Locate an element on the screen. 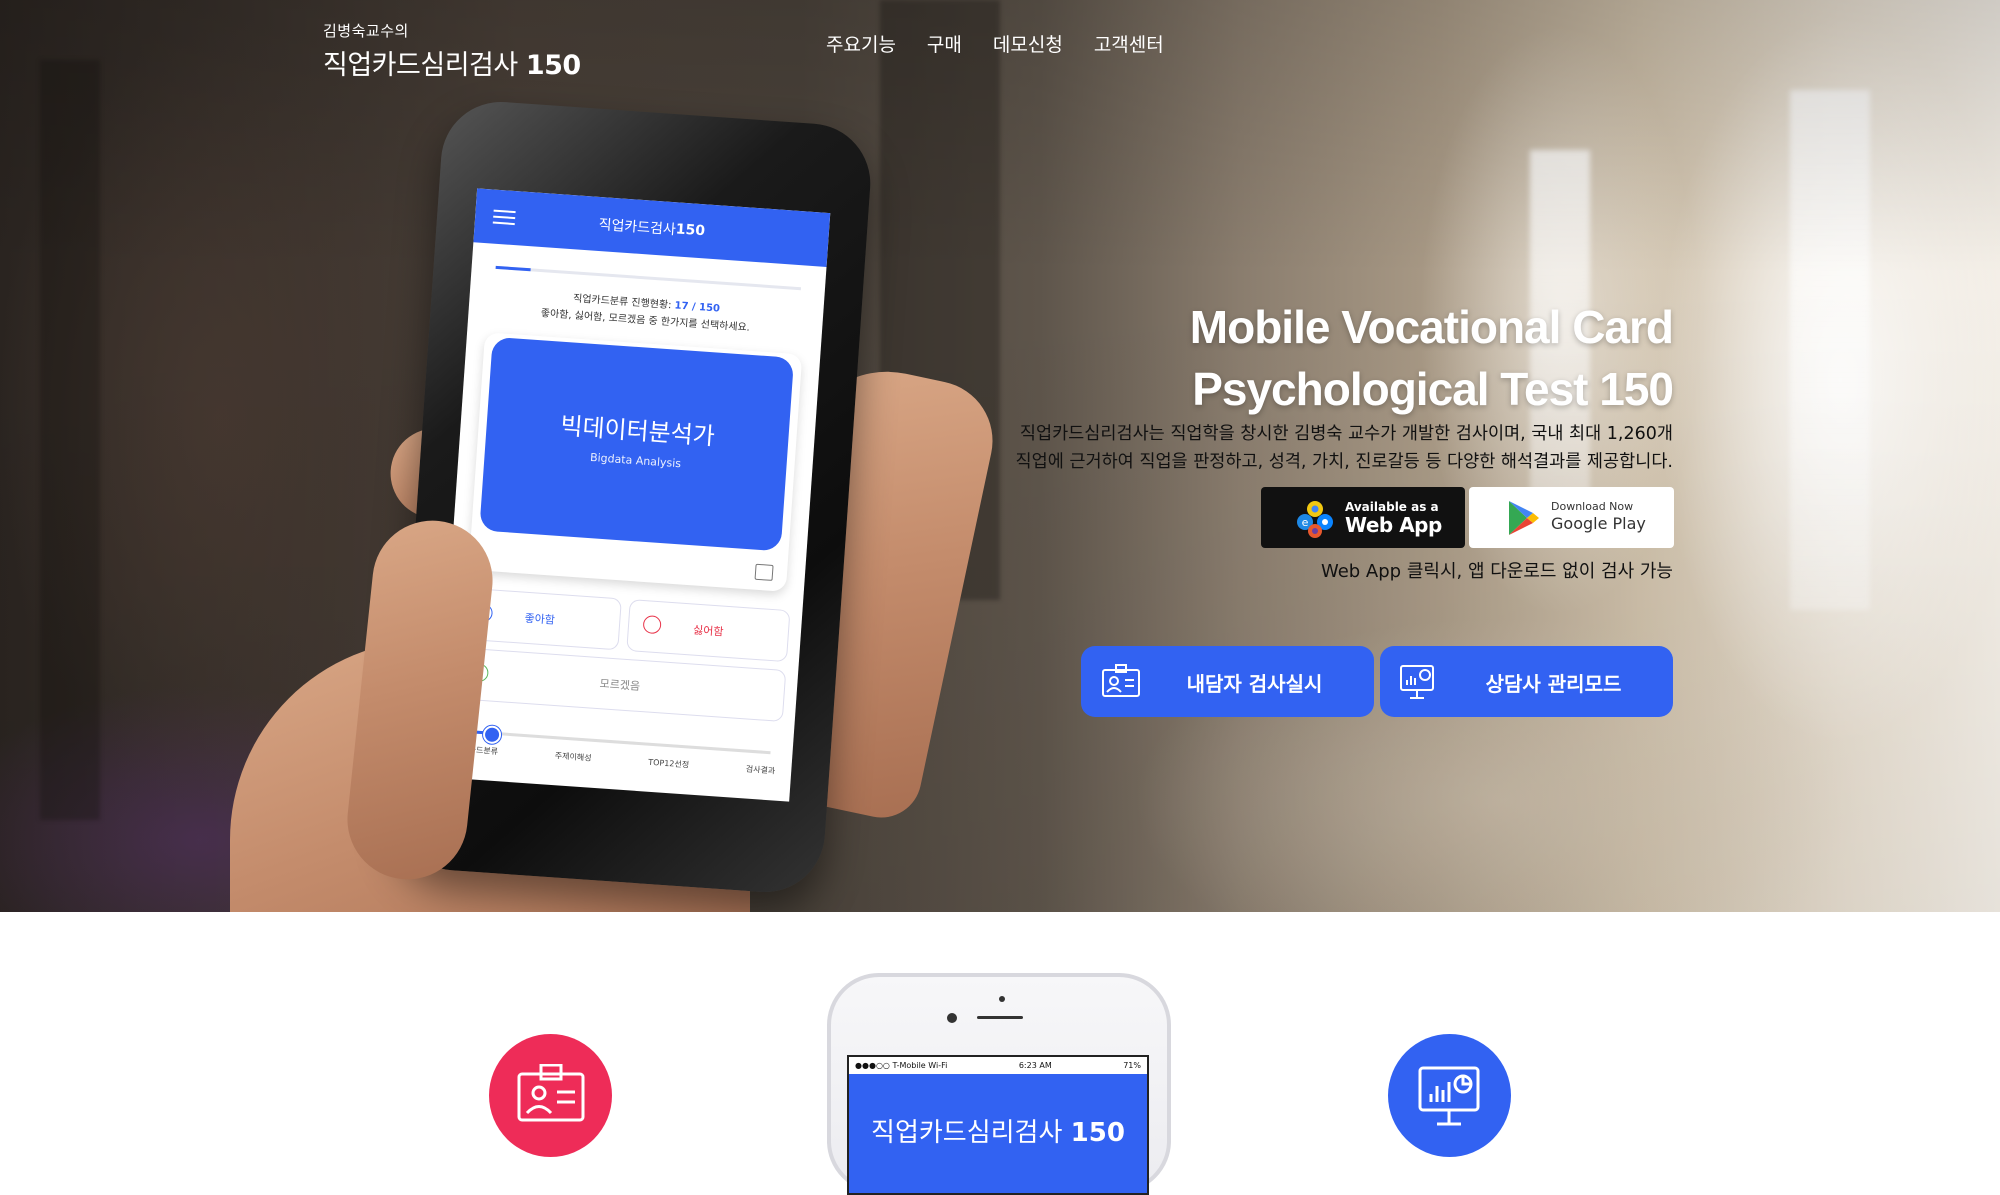  progress-label: 직업카드분류 진행현황: is located at coordinates (623, 302).